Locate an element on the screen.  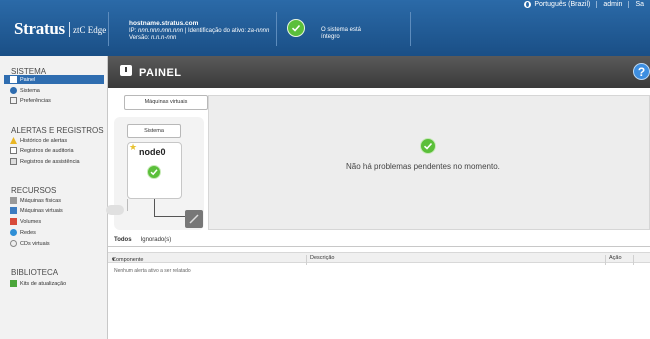
sidebar-item-volumes: Volumes is located at coordinates (25, 221).